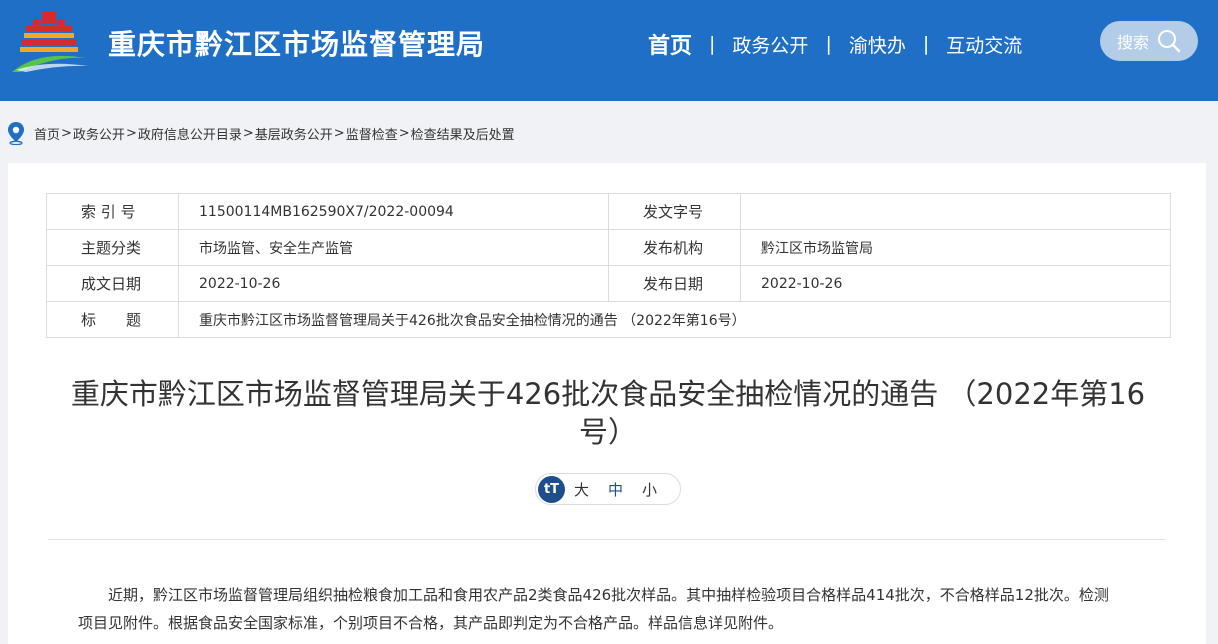  Describe the element at coordinates (607, 539) in the screenshot. I see `content-divider` at that location.